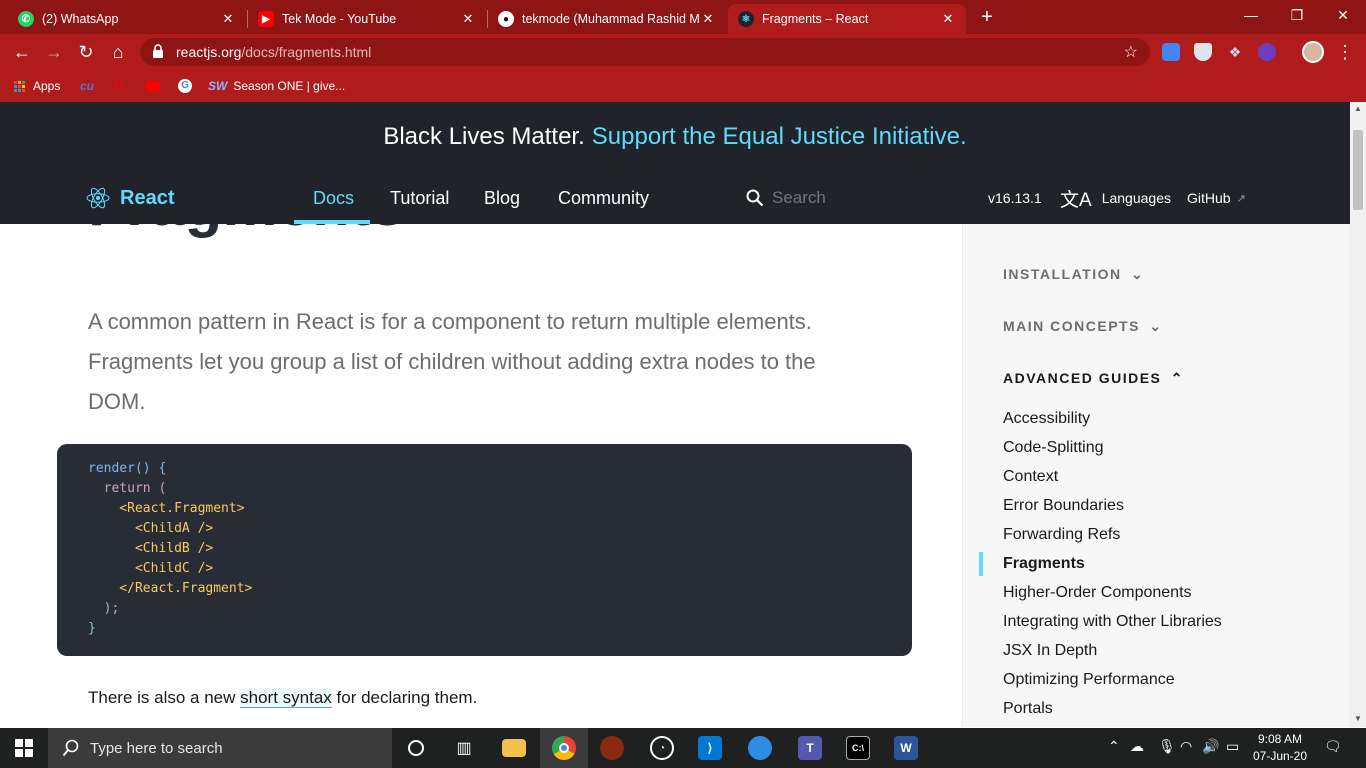  What do you see at coordinates (779, 137) in the screenshot?
I see `banner-link: Support the Equal Justice Initiative.` at bounding box center [779, 137].